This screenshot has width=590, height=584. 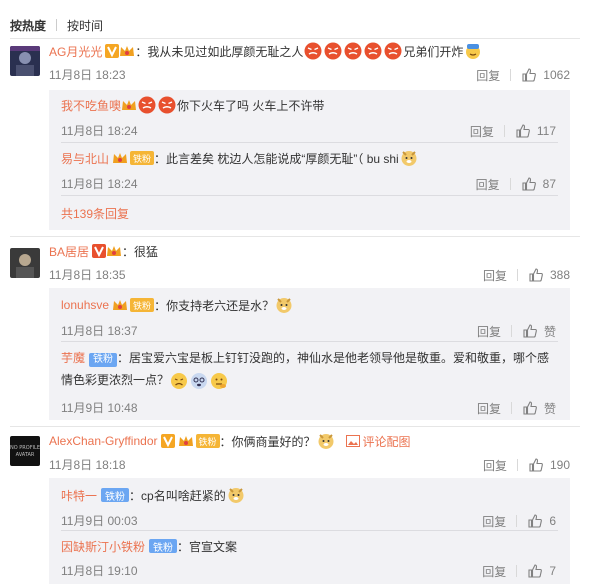 I want to click on like-count: 1062, so click(x=556, y=75).